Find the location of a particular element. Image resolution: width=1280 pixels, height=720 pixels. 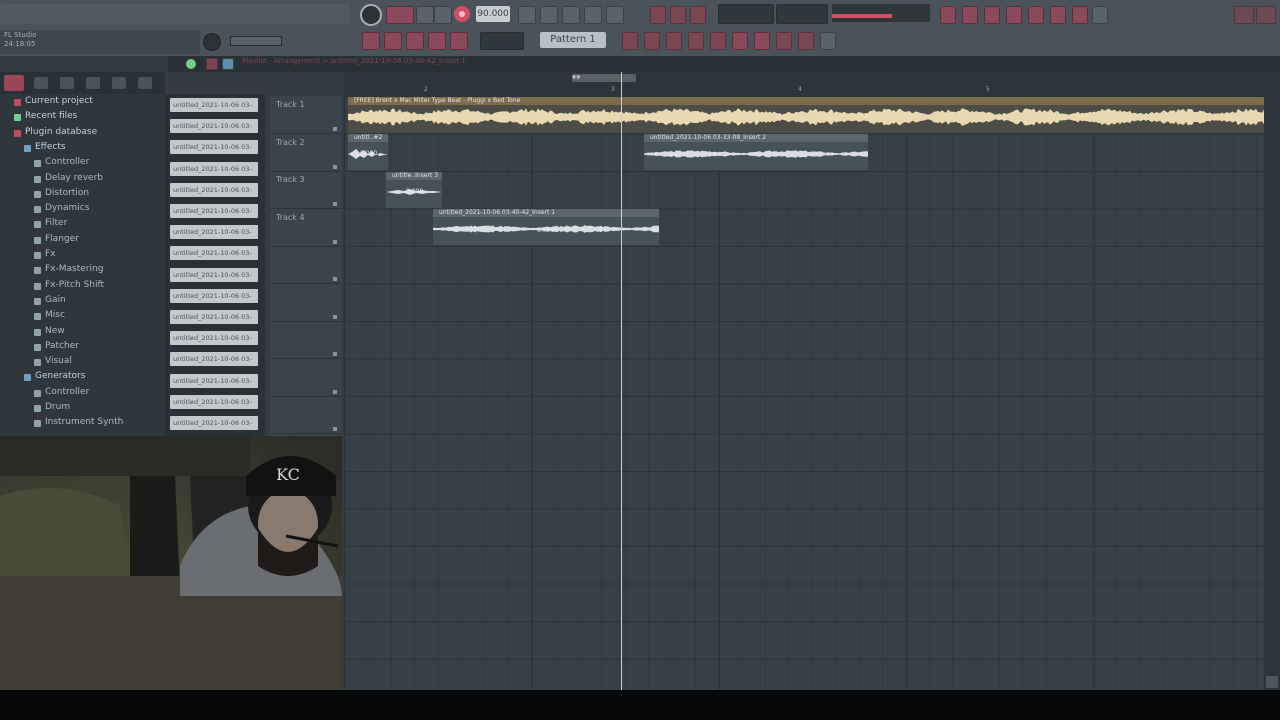

snap-selector is located at coordinates (502, 41).